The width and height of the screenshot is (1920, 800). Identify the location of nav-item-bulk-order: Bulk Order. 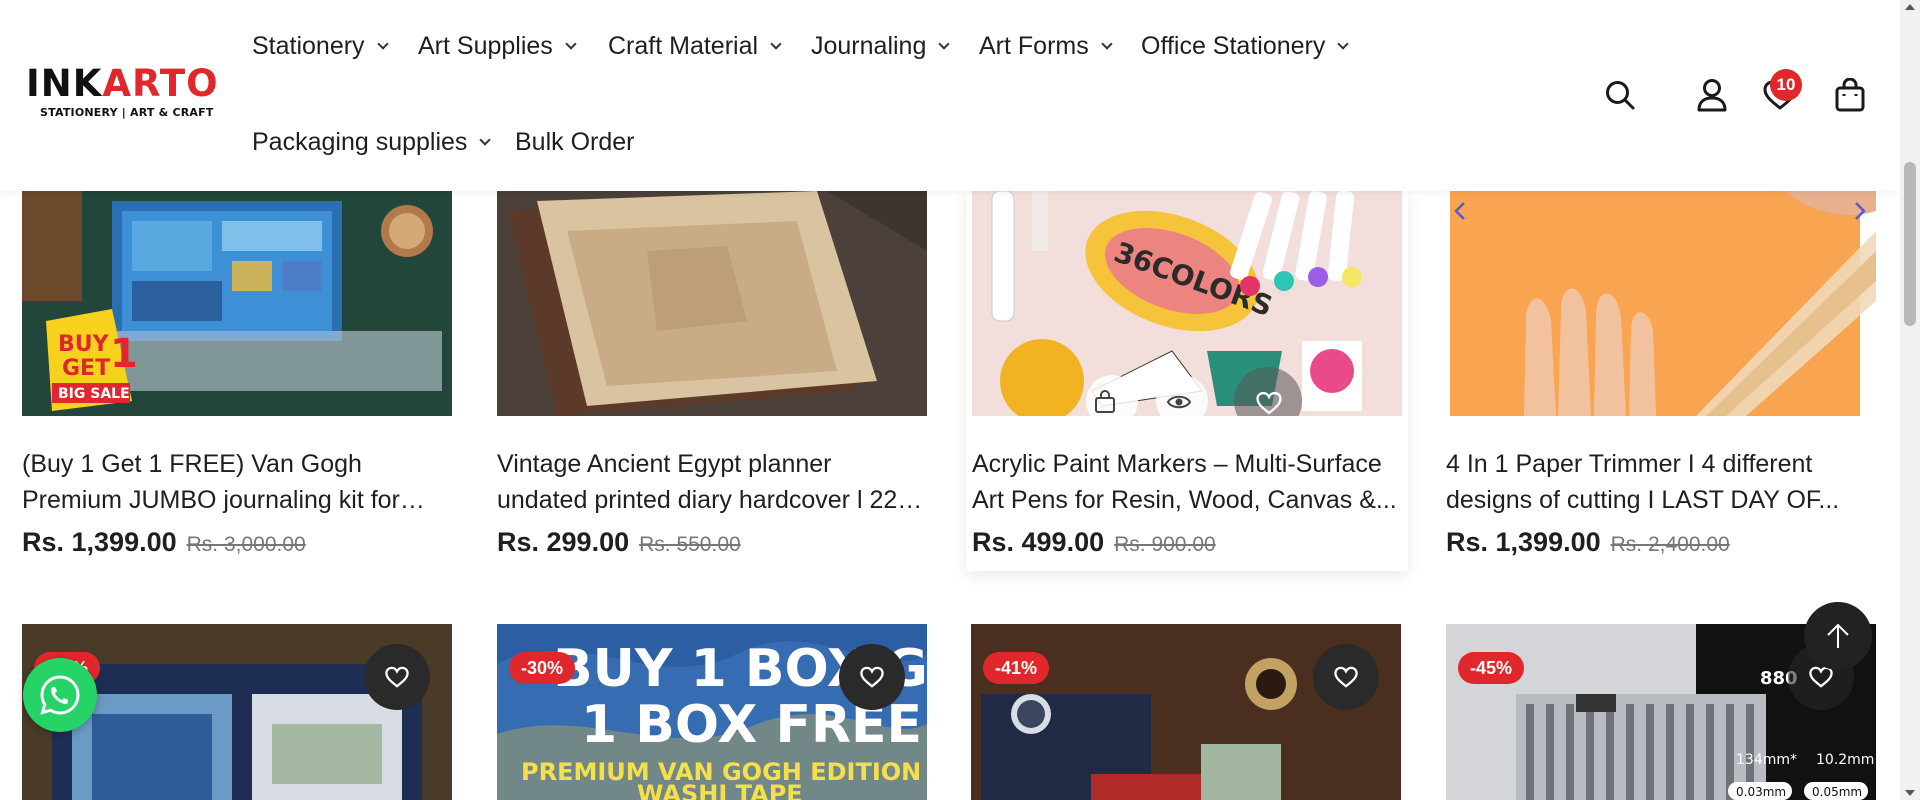
(574, 142).